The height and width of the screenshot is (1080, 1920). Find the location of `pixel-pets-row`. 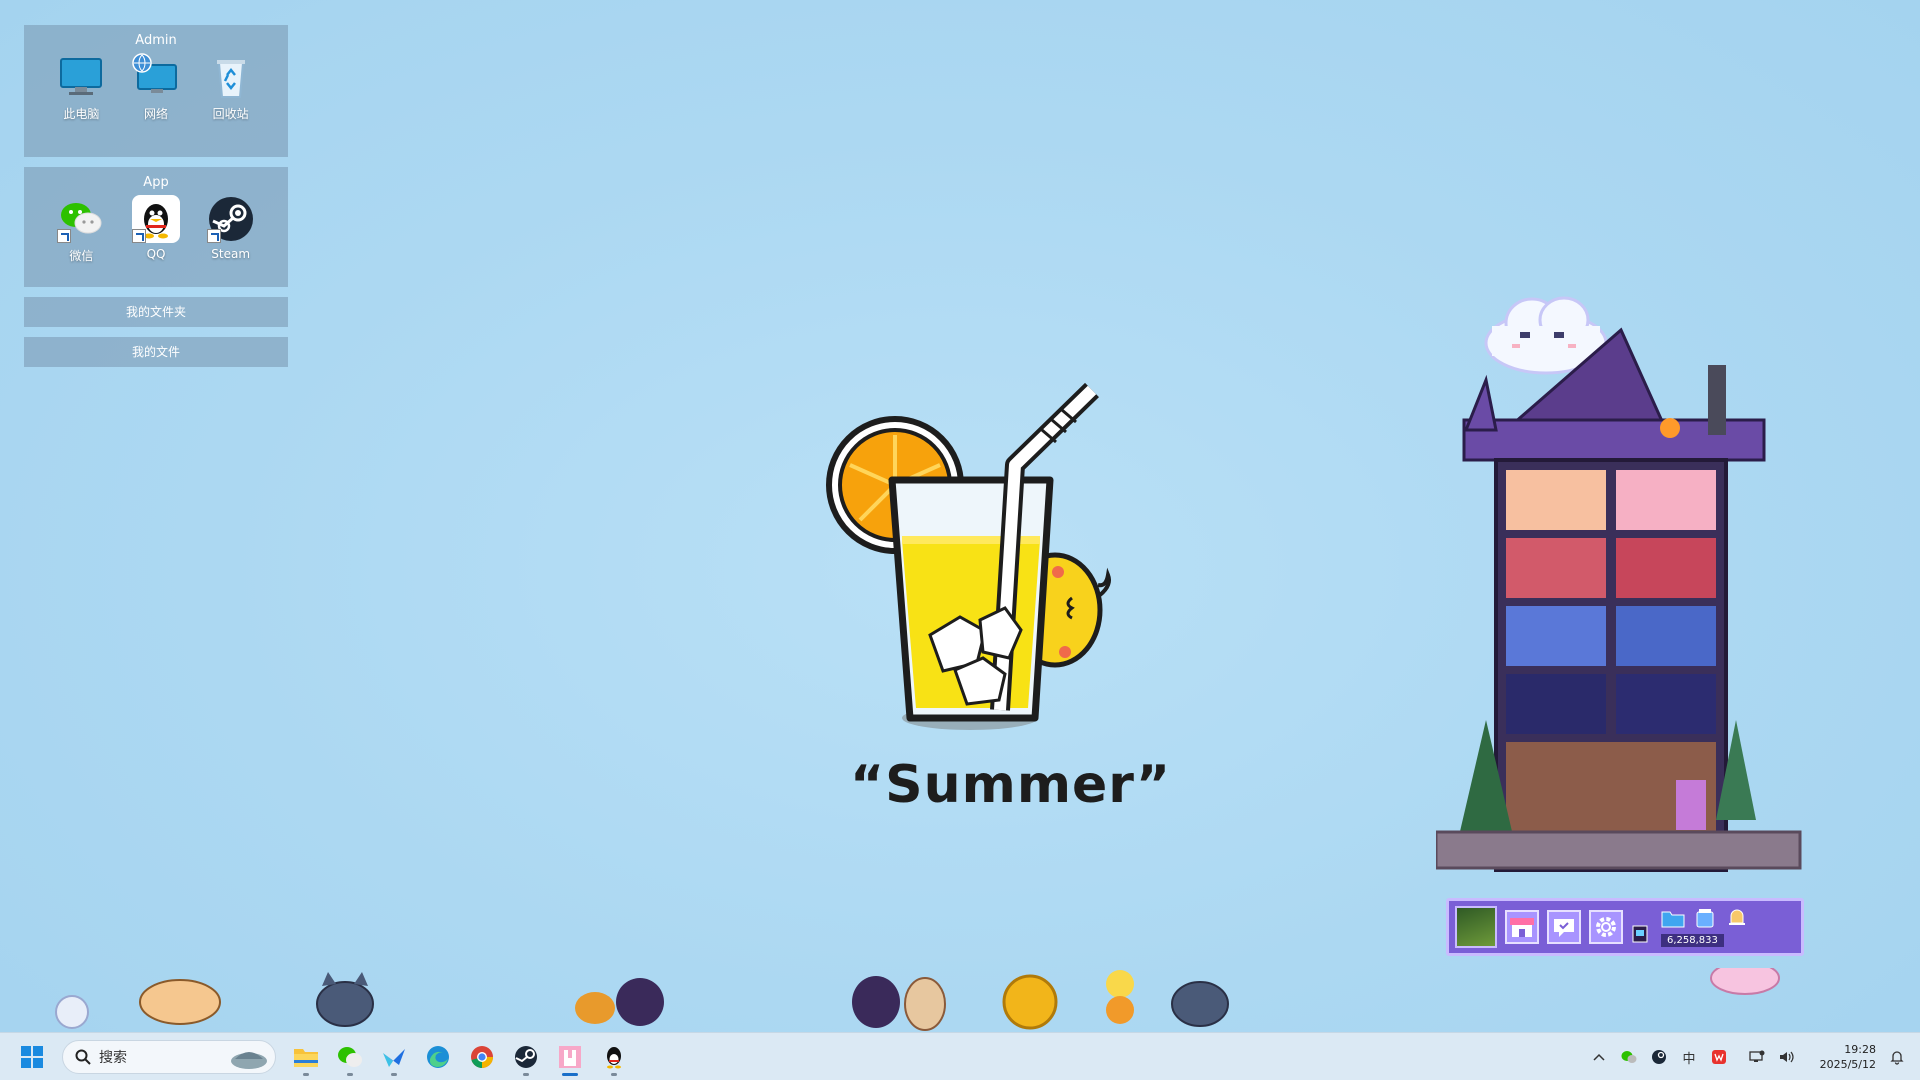

pixel-pets-row is located at coordinates (917, 999).